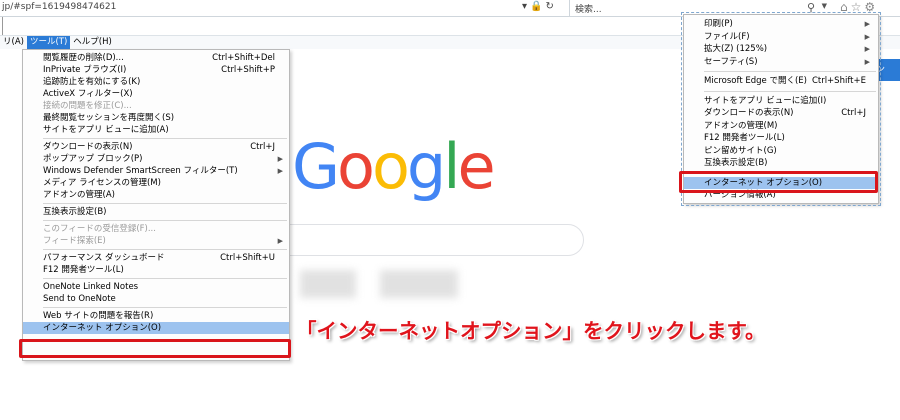  Describe the element at coordinates (156, 171) in the screenshot. I see `tools-menu-item: Windows Defender SmartScreen フィルター(T) ▶` at that location.